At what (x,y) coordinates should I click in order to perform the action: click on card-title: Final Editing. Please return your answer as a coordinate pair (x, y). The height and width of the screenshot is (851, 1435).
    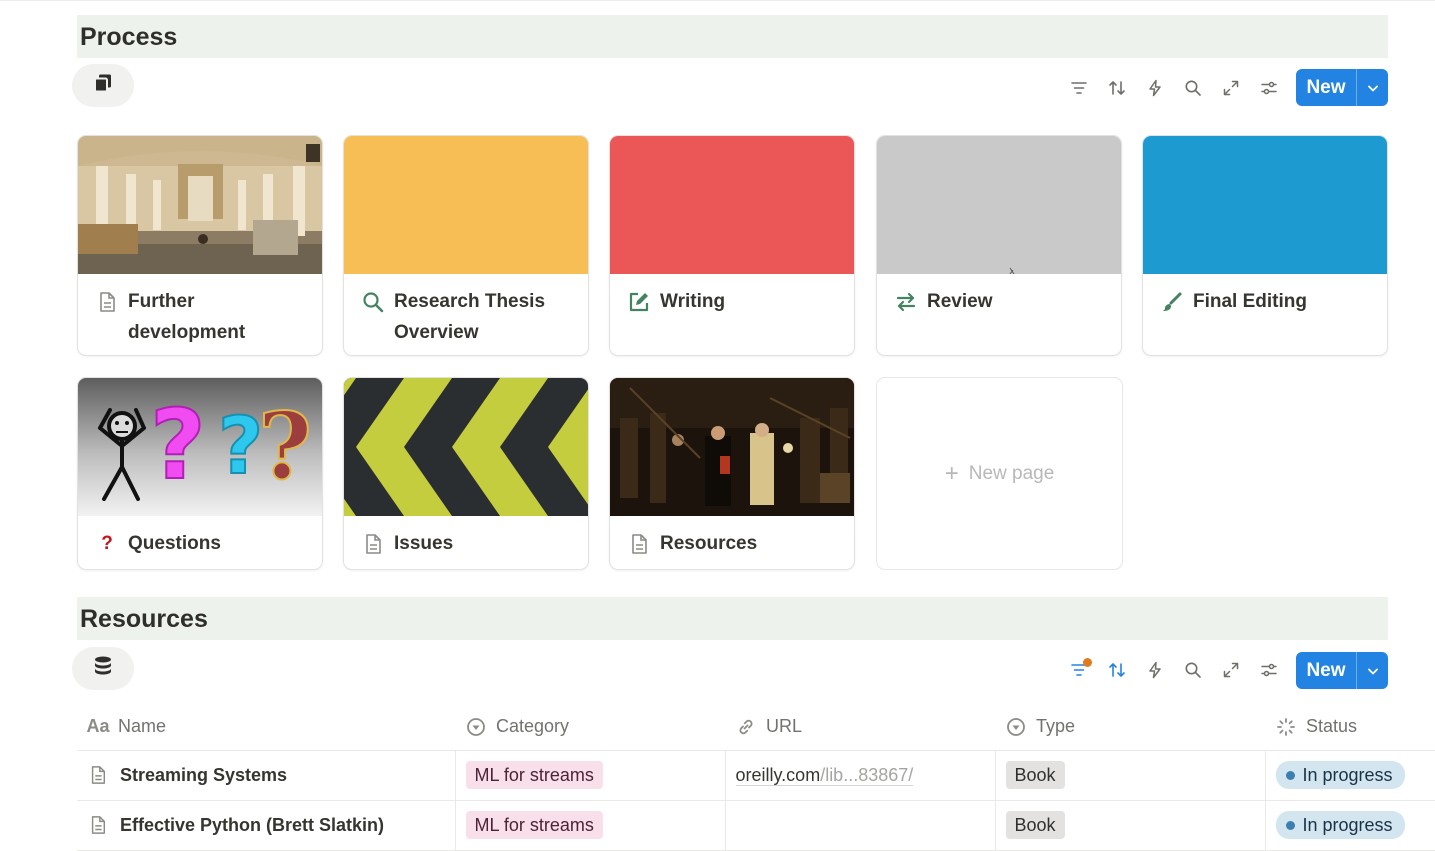
    Looking at the image, I should click on (1267, 301).